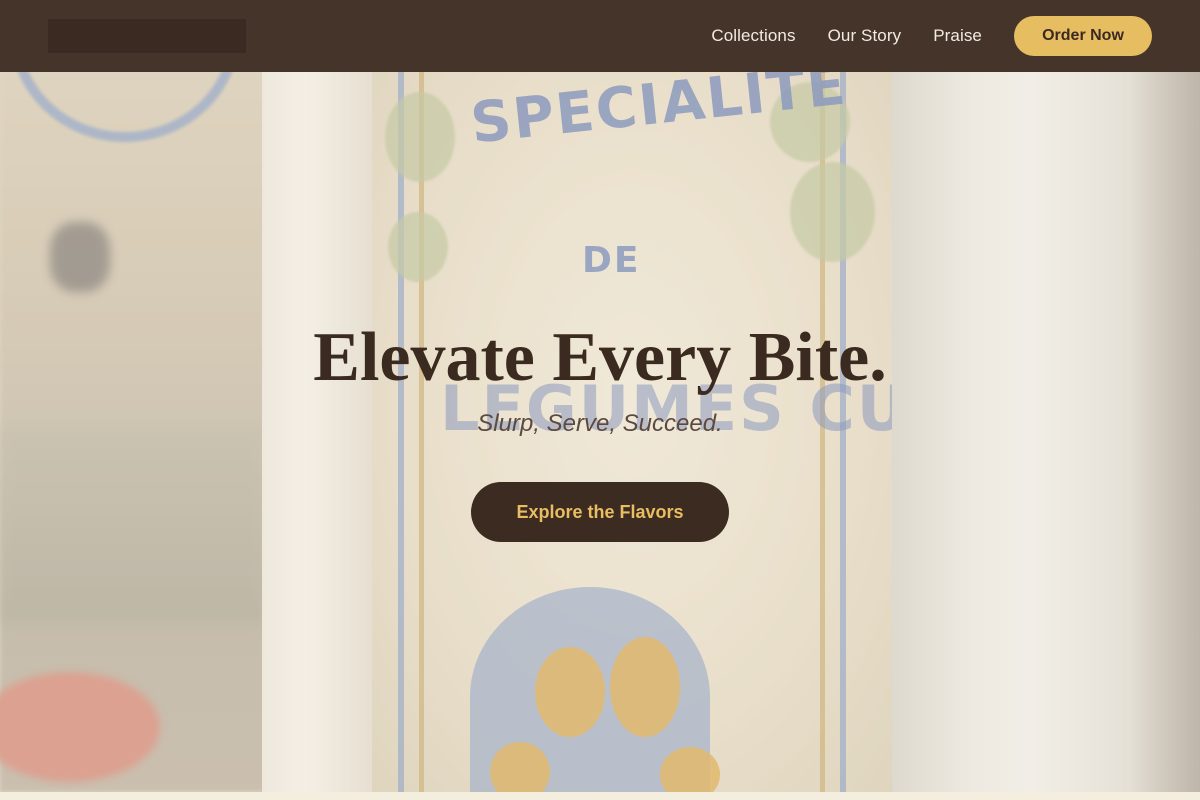 This screenshot has width=1200, height=800. Describe the element at coordinates (600, 423) in the screenshot. I see `hero-subtitle: Slurp, Serve, Succeed.` at that location.